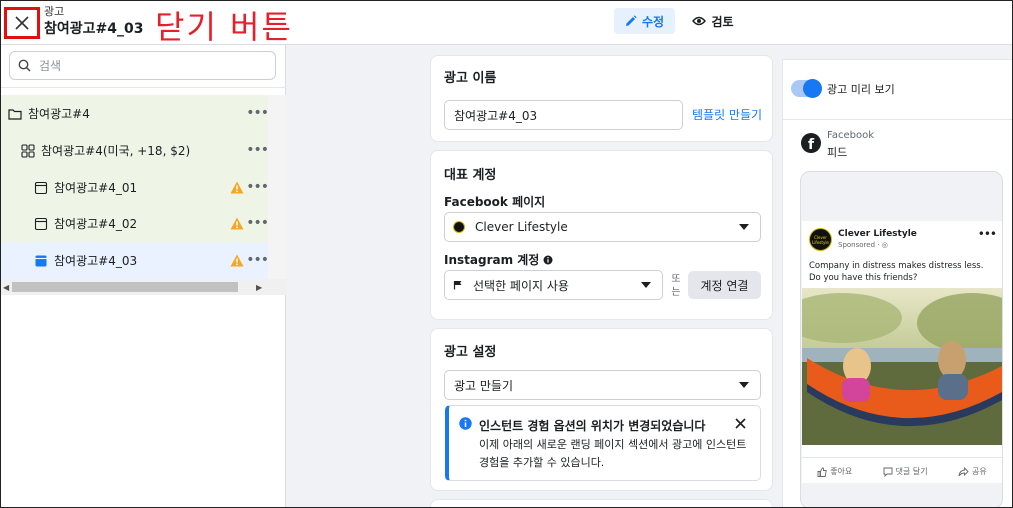 The width and height of the screenshot is (1013, 508). I want to click on tree-item-adset: 참여광고#4(미국, +18, $2) •••, so click(134, 150).